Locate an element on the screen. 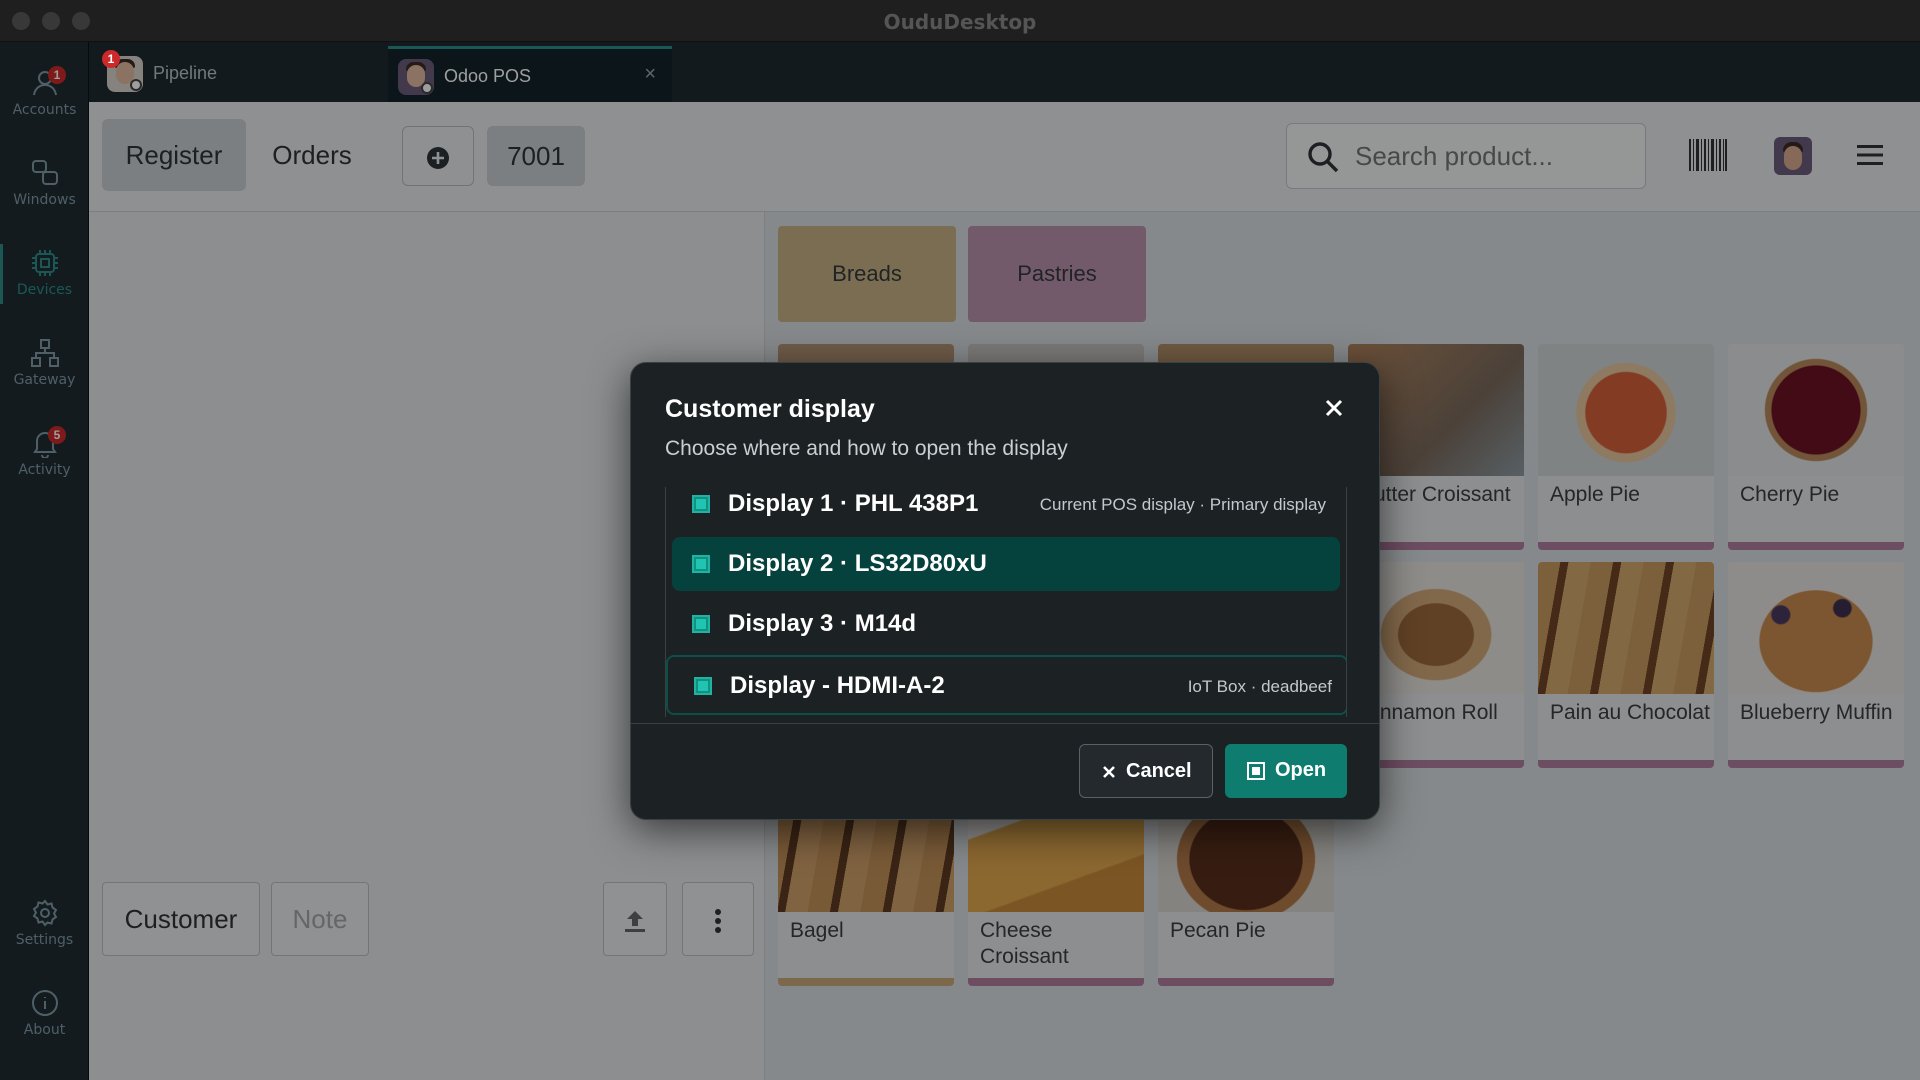 This screenshot has height=1080, width=1920. display-meta: Current POS display · Primary display is located at coordinates (1182, 504).